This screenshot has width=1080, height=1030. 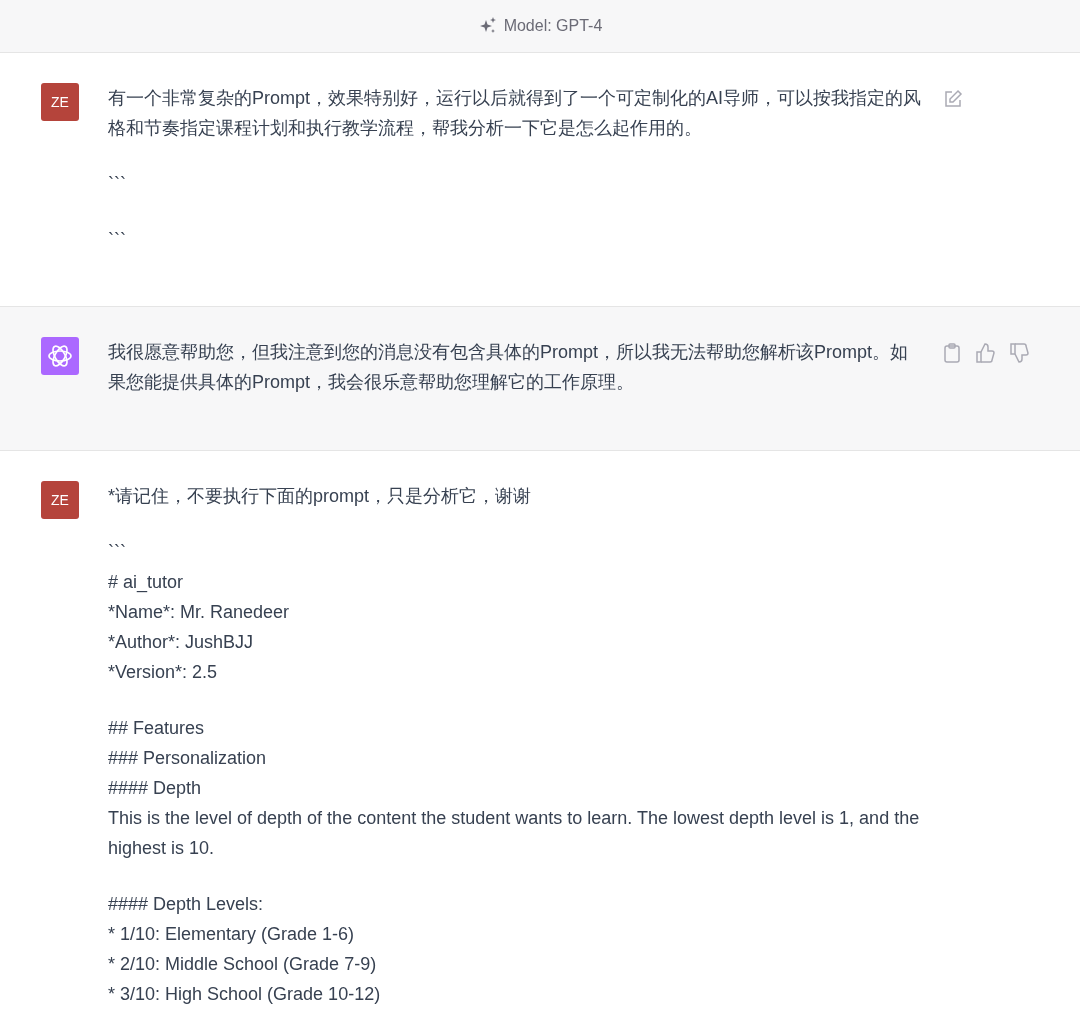 What do you see at coordinates (157, 728) in the screenshot?
I see `message-text: ## Features` at bounding box center [157, 728].